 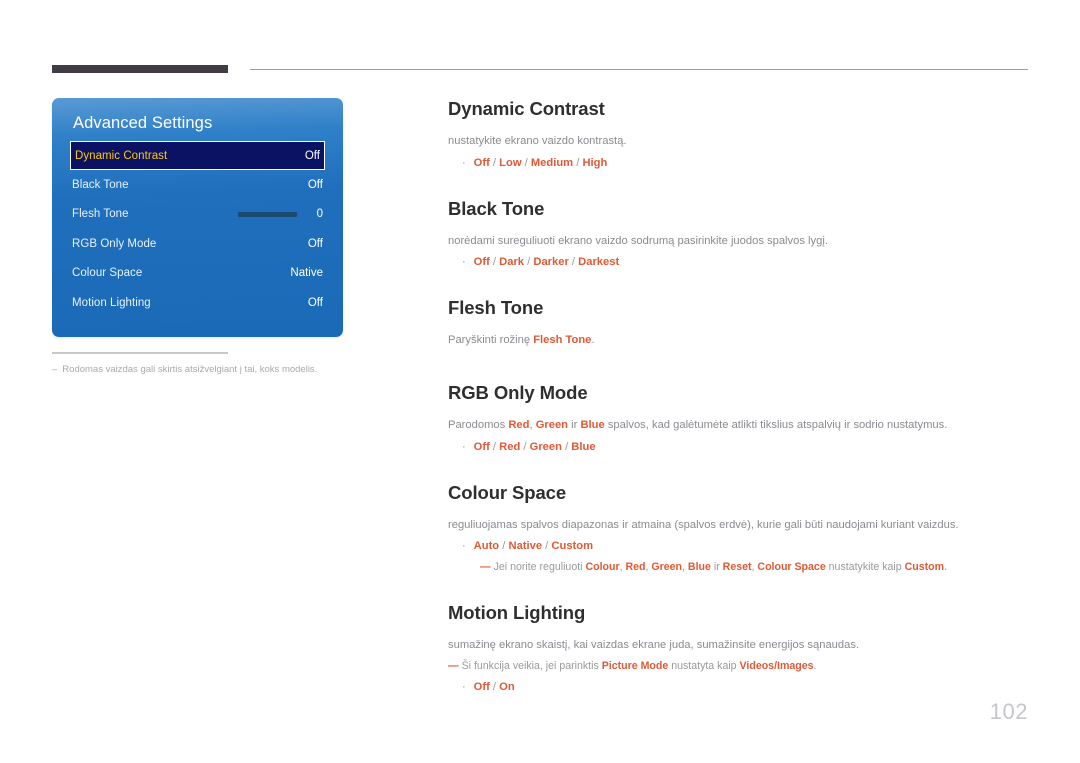 I want to click on option: Native, so click(x=525, y=546).